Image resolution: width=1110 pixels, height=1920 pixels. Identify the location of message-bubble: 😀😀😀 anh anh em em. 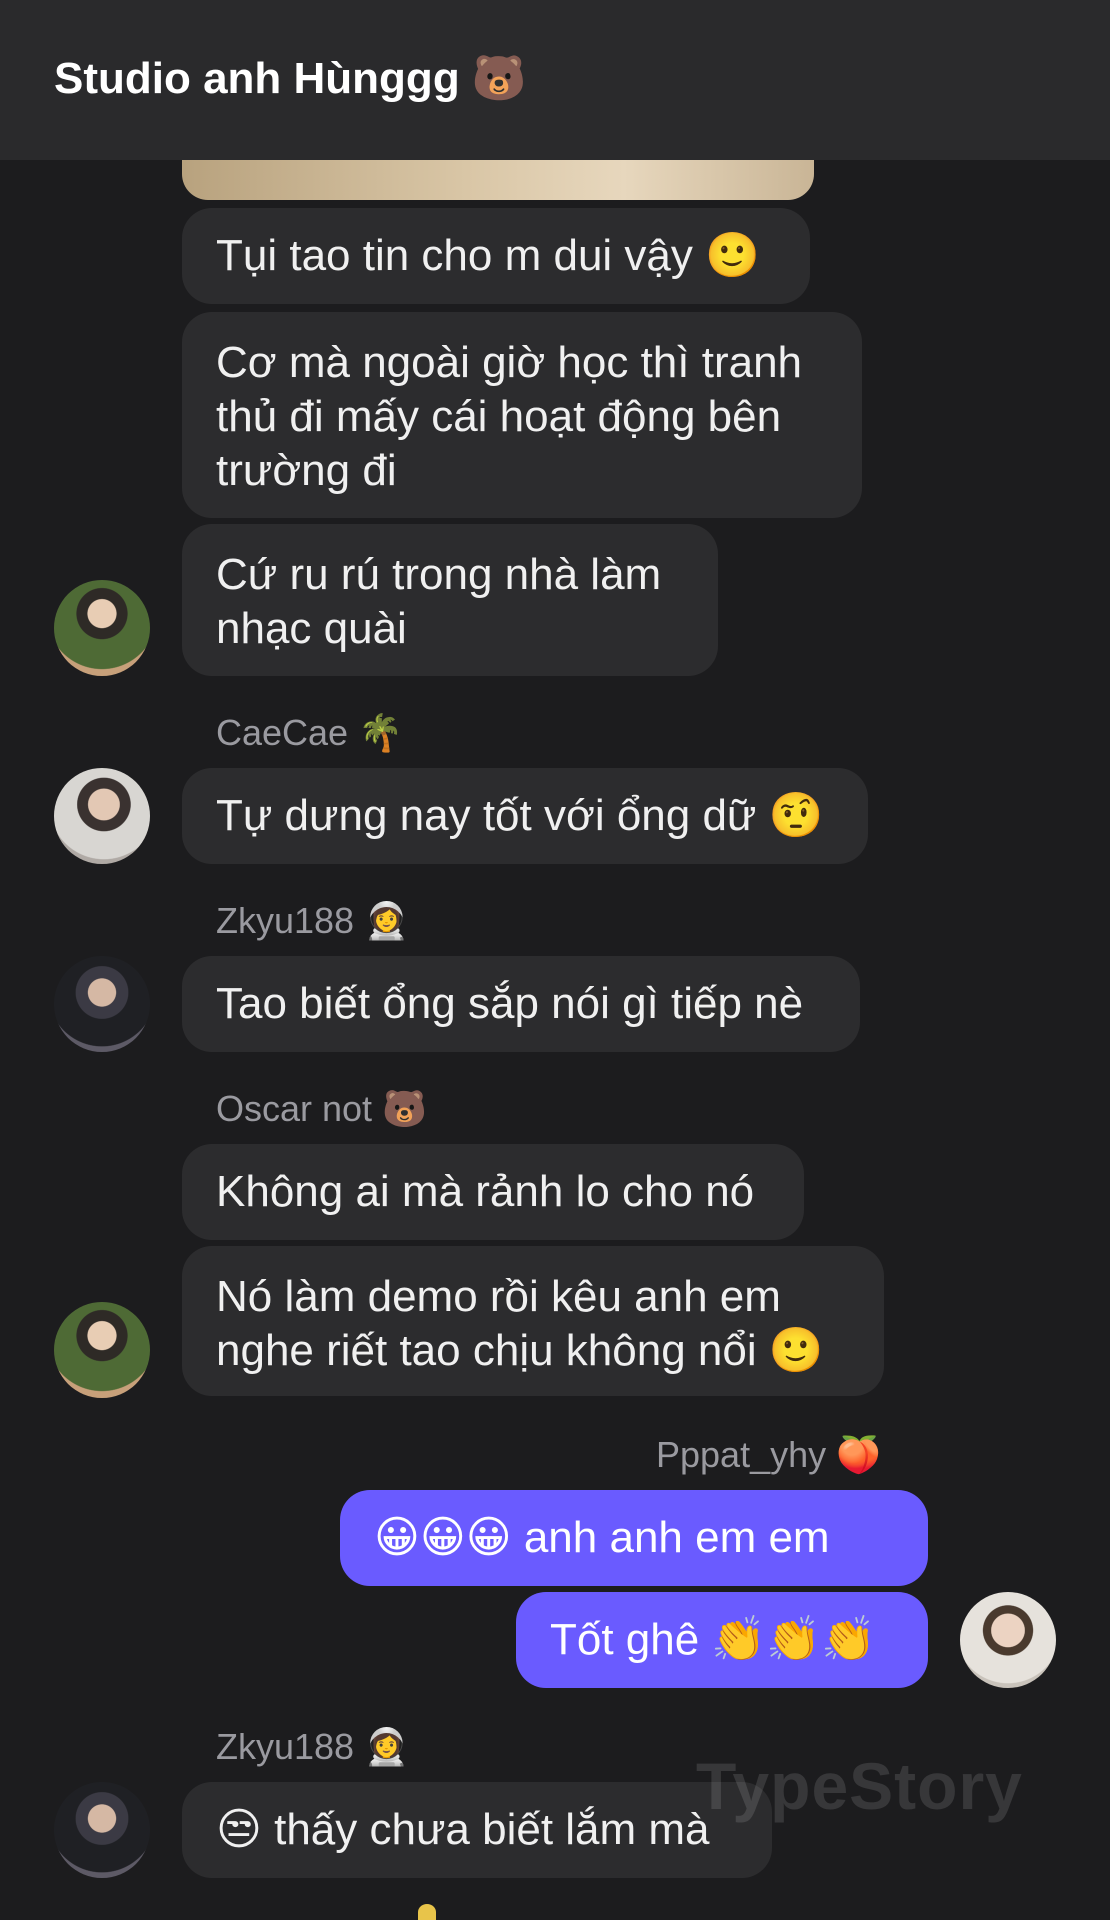
(634, 1538).